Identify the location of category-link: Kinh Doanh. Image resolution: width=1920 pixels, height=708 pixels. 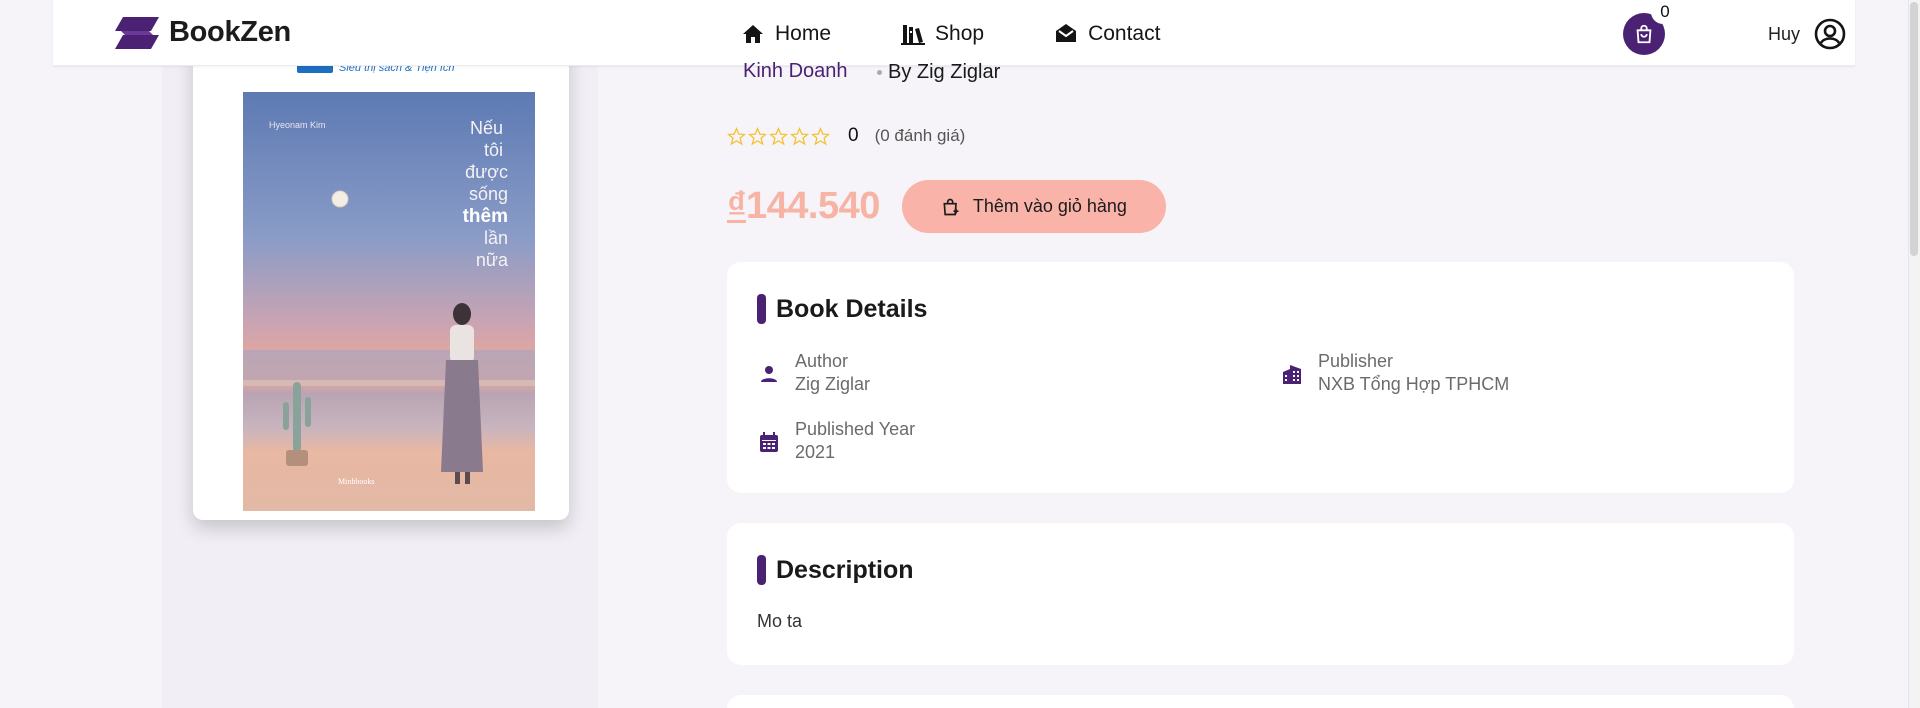
(795, 71).